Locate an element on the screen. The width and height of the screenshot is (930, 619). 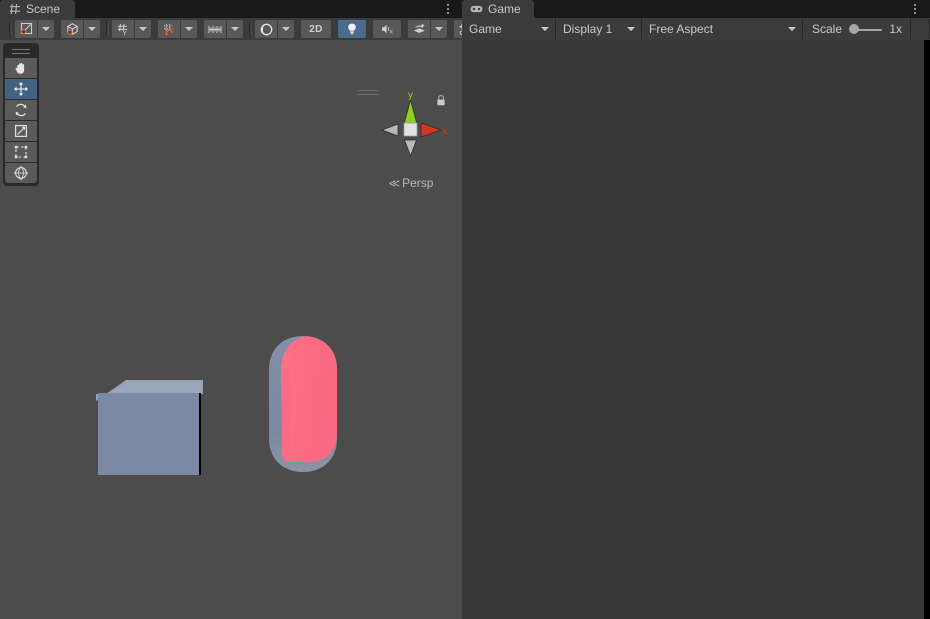
fx-layers-icon is located at coordinates (419, 29).